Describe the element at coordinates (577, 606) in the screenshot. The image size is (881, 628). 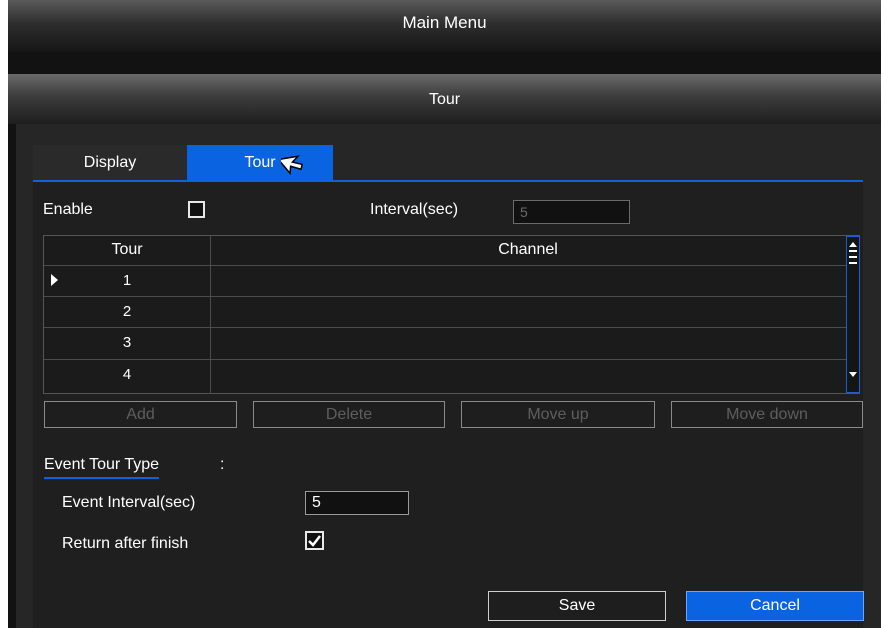
I see `save-button: Save` at that location.